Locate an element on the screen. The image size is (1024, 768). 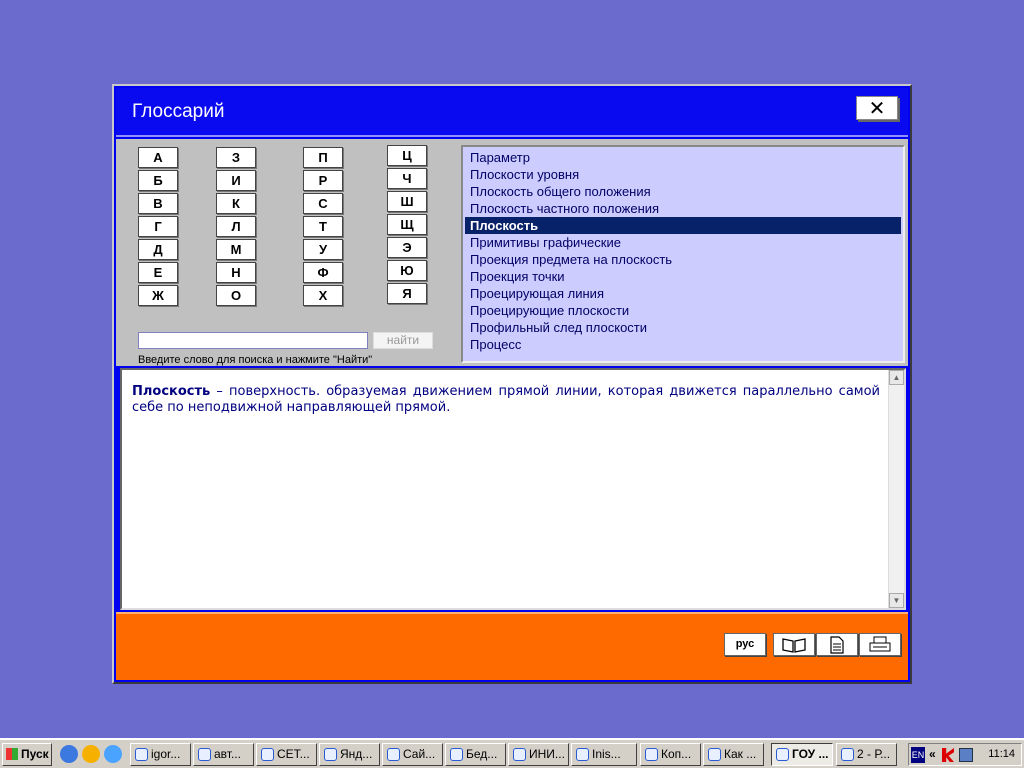
term-list-item: Проецирующая линия is located at coordinates (683, 293).